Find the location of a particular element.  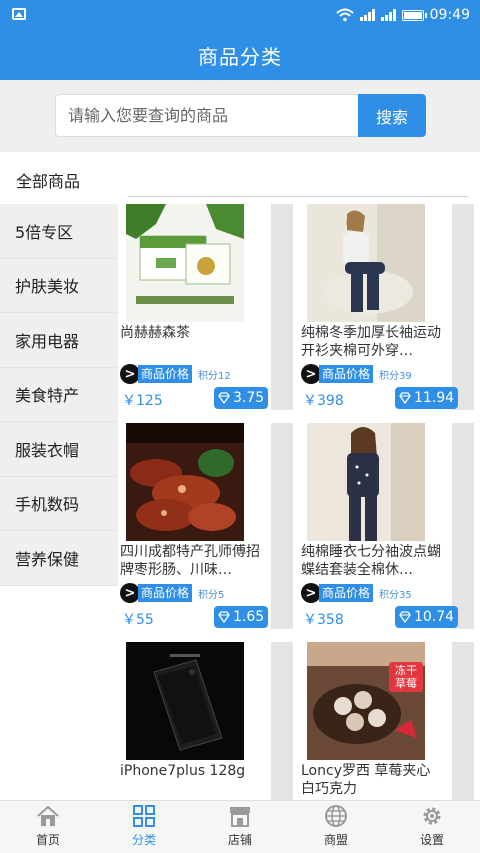

page-header: 商品分类 is located at coordinates (240, 55).